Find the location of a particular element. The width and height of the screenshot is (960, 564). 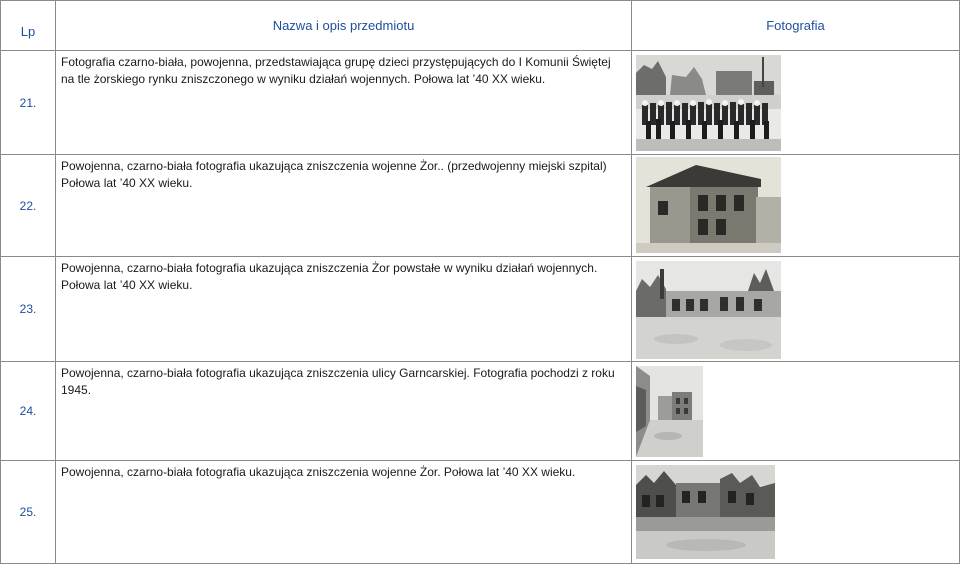

column-header-lp: Lp is located at coordinates (28, 25).